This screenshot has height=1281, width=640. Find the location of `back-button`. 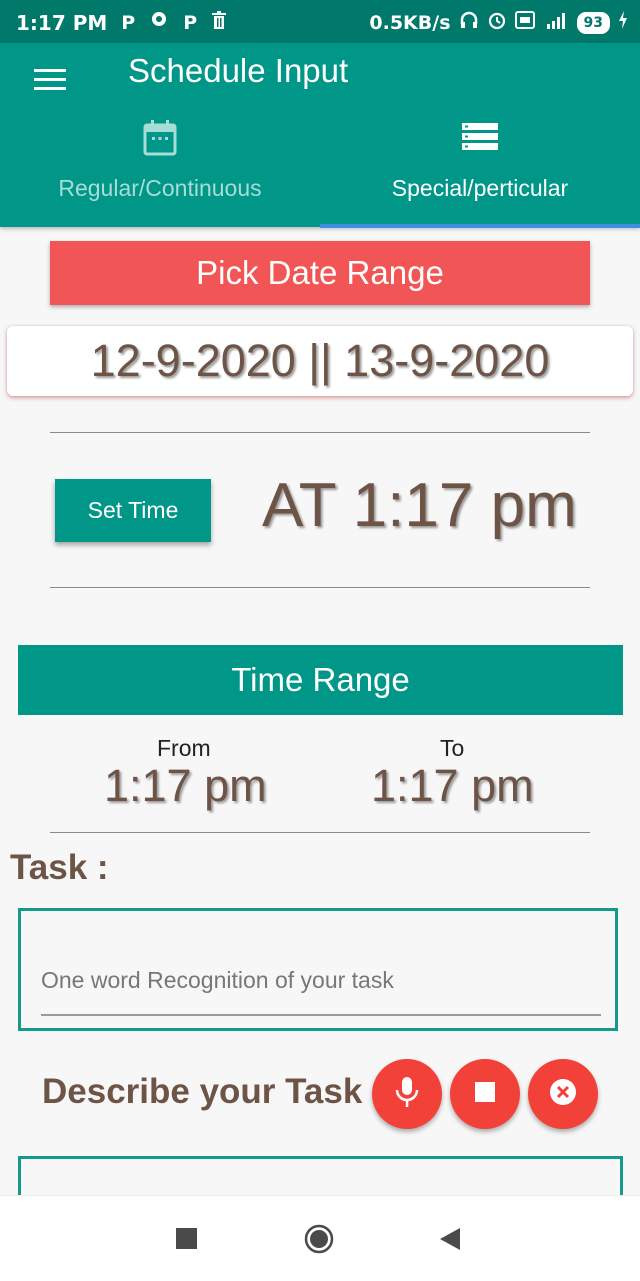

back-button is located at coordinates (450, 1241).